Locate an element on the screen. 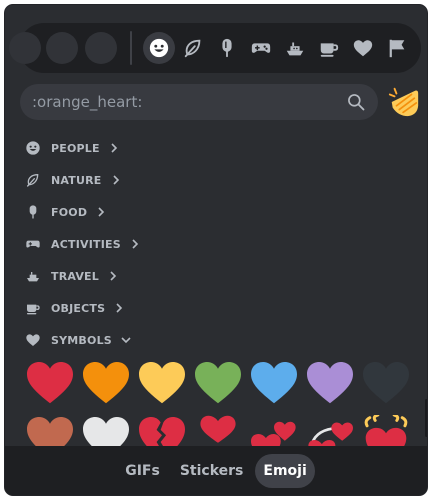 This screenshot has width=432, height=499. search-icon is located at coordinates (356, 102).